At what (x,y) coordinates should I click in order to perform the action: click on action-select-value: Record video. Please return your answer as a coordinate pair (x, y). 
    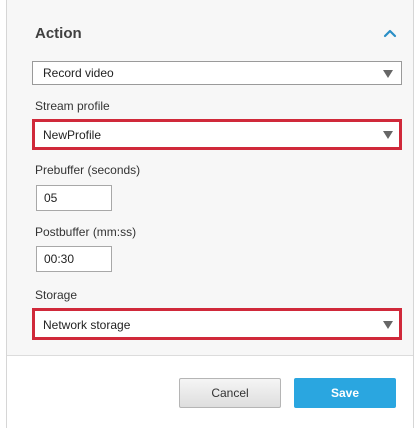
    Looking at the image, I should click on (78, 73).